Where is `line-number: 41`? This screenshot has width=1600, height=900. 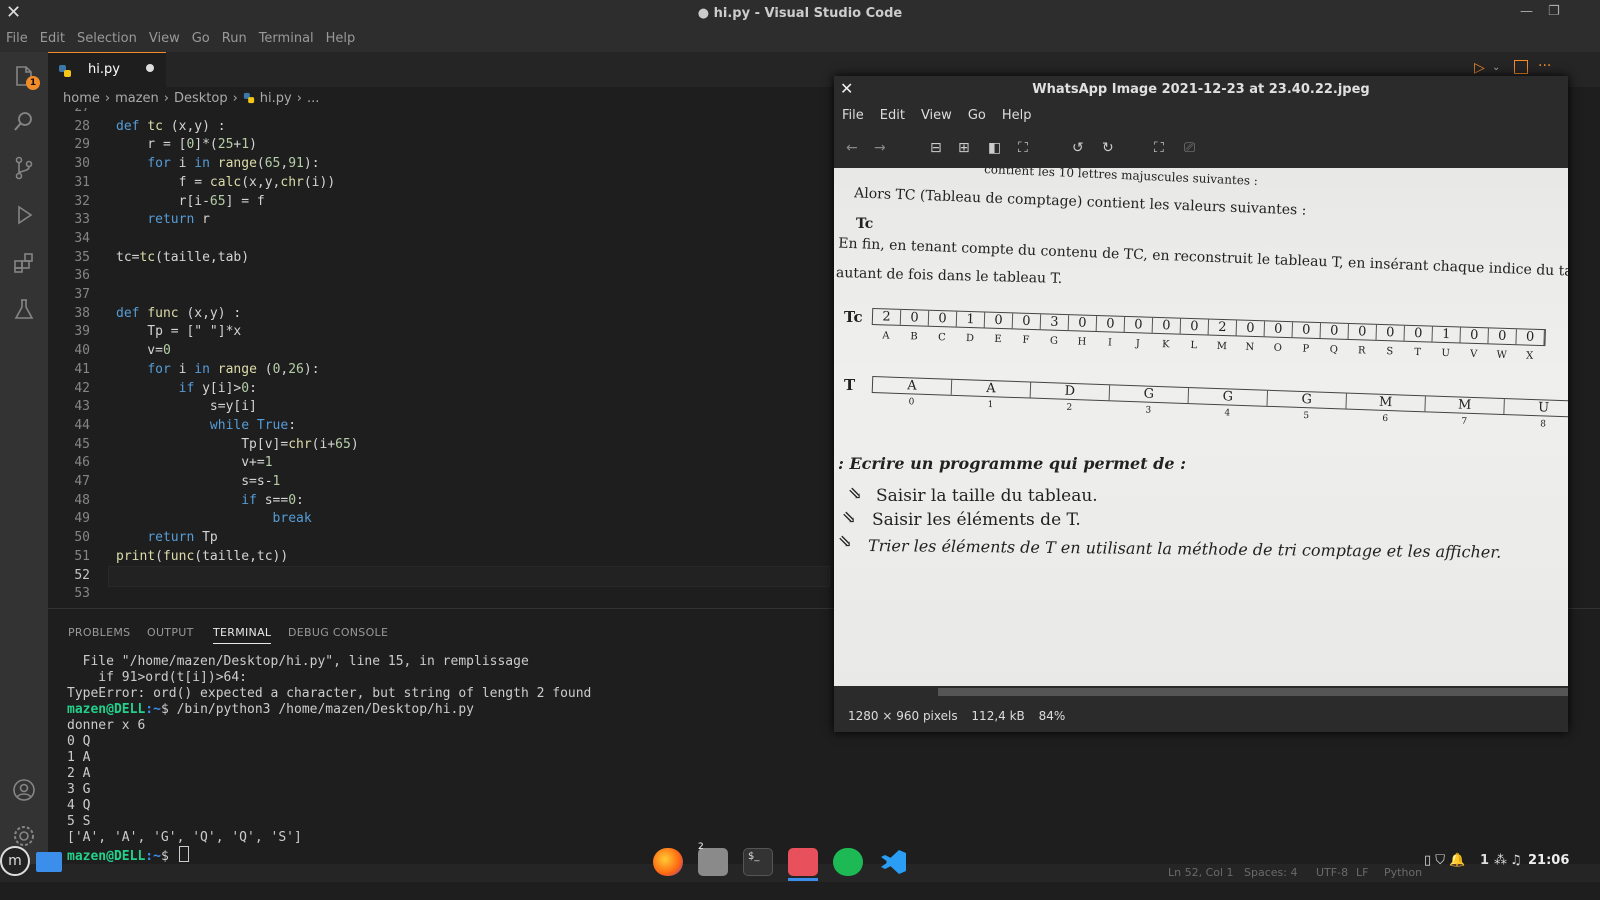
line-number: 41 is located at coordinates (82, 369).